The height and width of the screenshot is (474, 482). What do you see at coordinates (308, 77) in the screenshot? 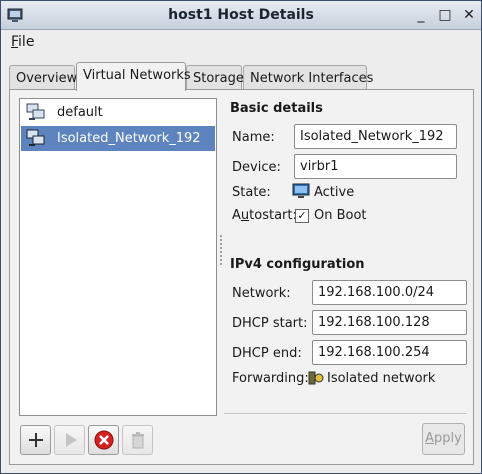
I see `tab-network-interfaces: Network Interfaces` at bounding box center [308, 77].